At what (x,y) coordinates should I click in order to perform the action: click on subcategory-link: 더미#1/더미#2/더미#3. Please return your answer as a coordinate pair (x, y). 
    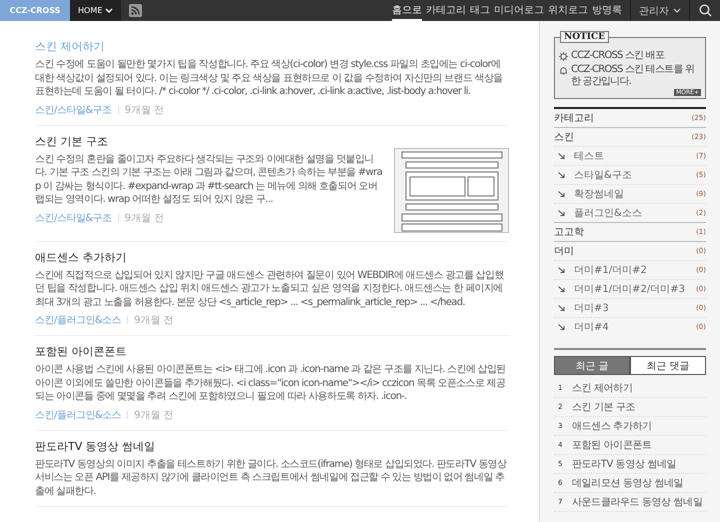
    Looking at the image, I should click on (629, 289).